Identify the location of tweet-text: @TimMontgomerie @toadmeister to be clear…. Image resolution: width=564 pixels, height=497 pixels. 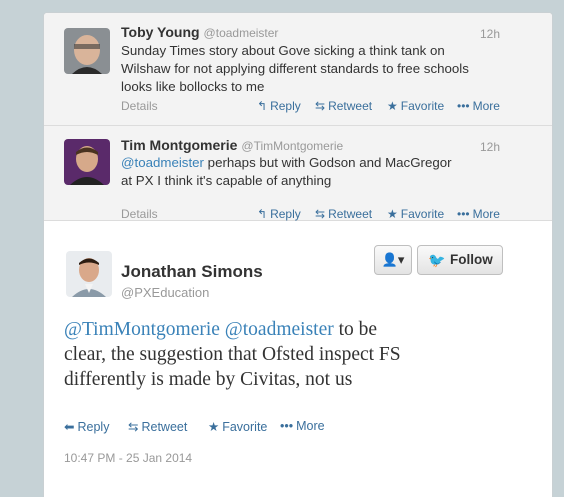
(232, 354).